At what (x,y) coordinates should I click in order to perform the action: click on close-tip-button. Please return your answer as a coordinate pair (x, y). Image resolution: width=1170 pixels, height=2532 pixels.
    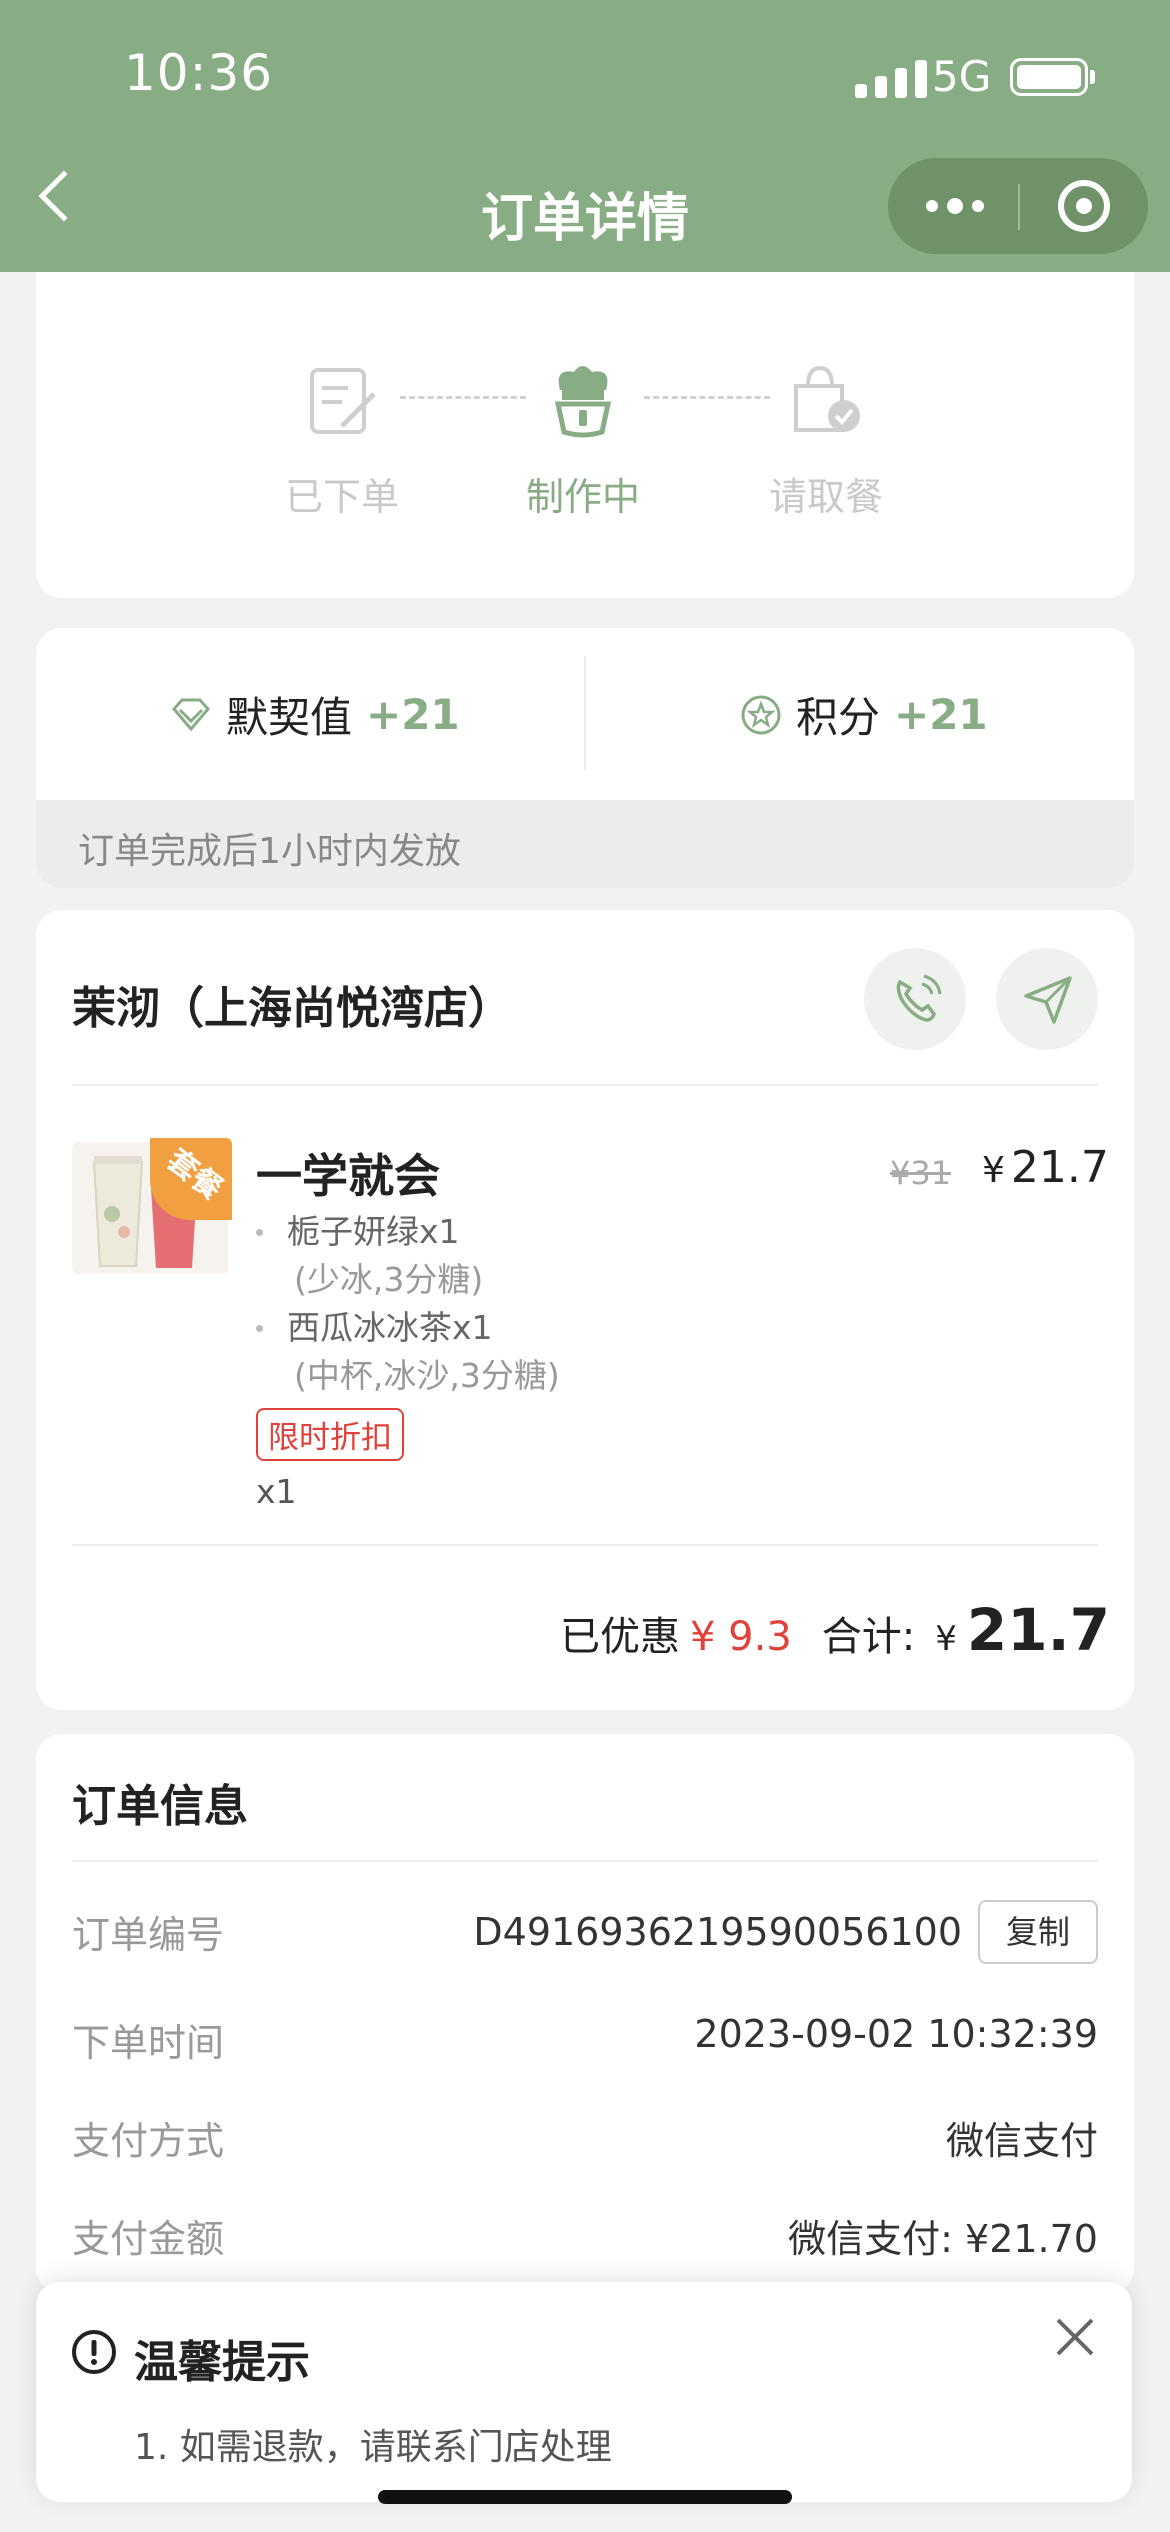
    Looking at the image, I should click on (1075, 2337).